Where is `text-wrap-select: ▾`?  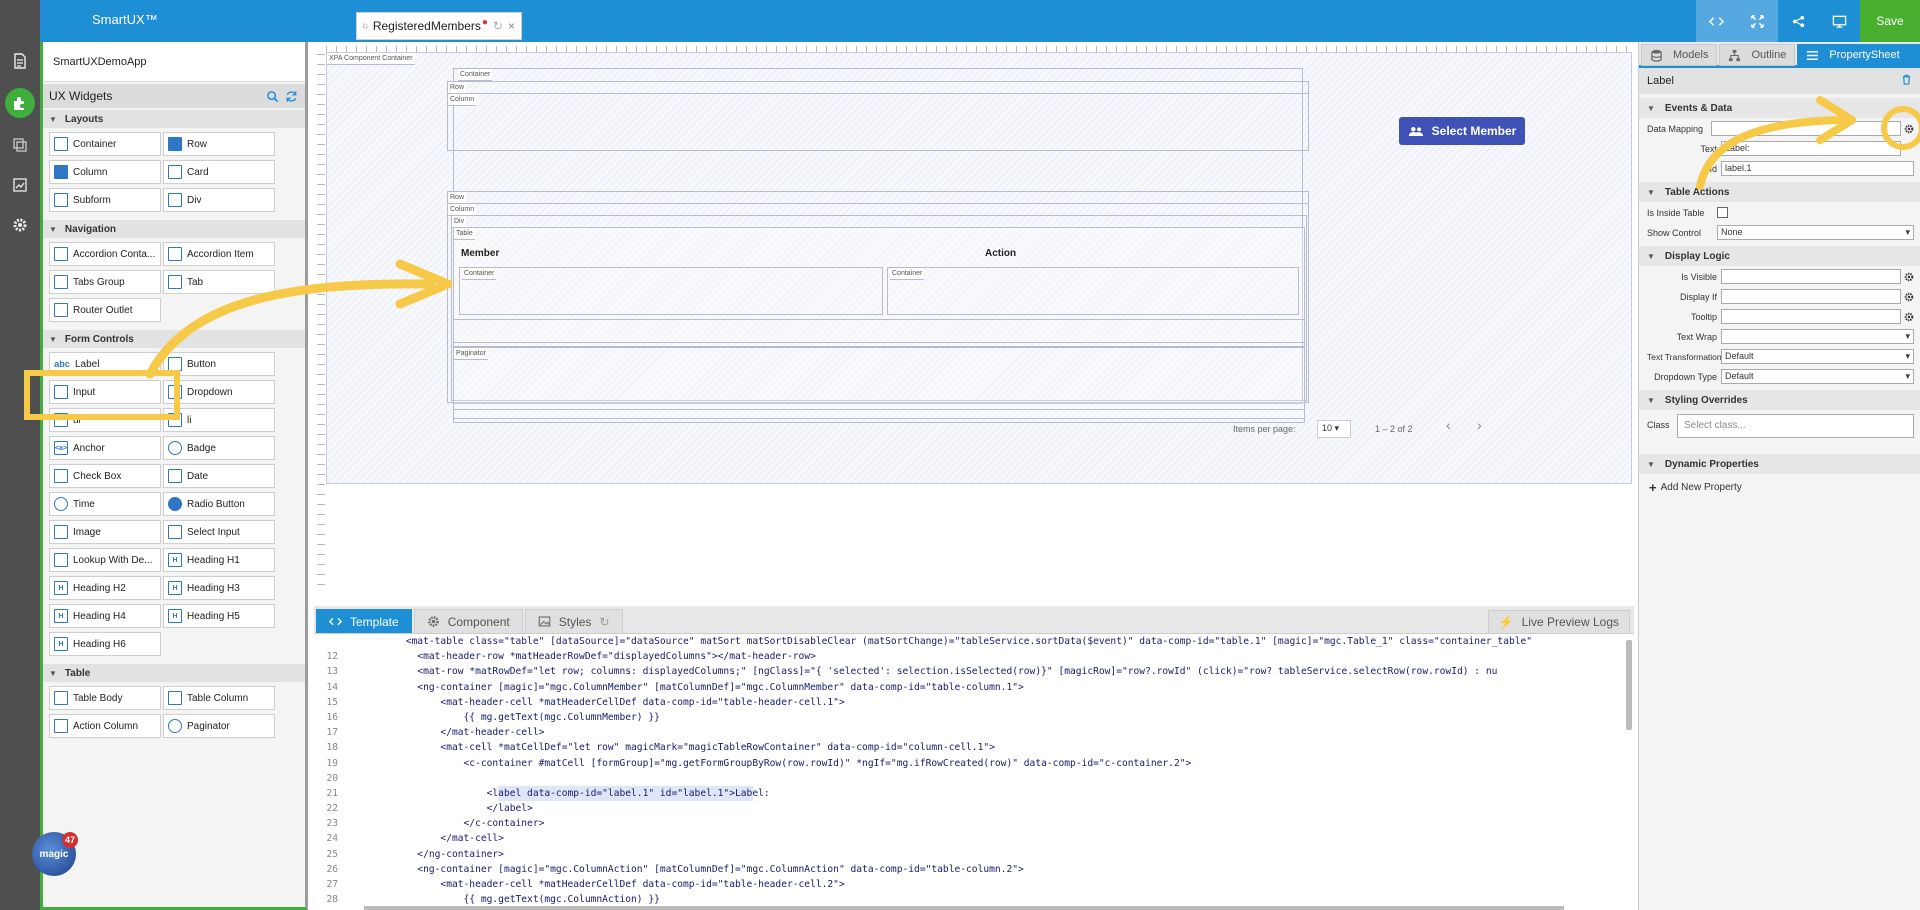
text-wrap-select: ▾ is located at coordinates (1817, 336).